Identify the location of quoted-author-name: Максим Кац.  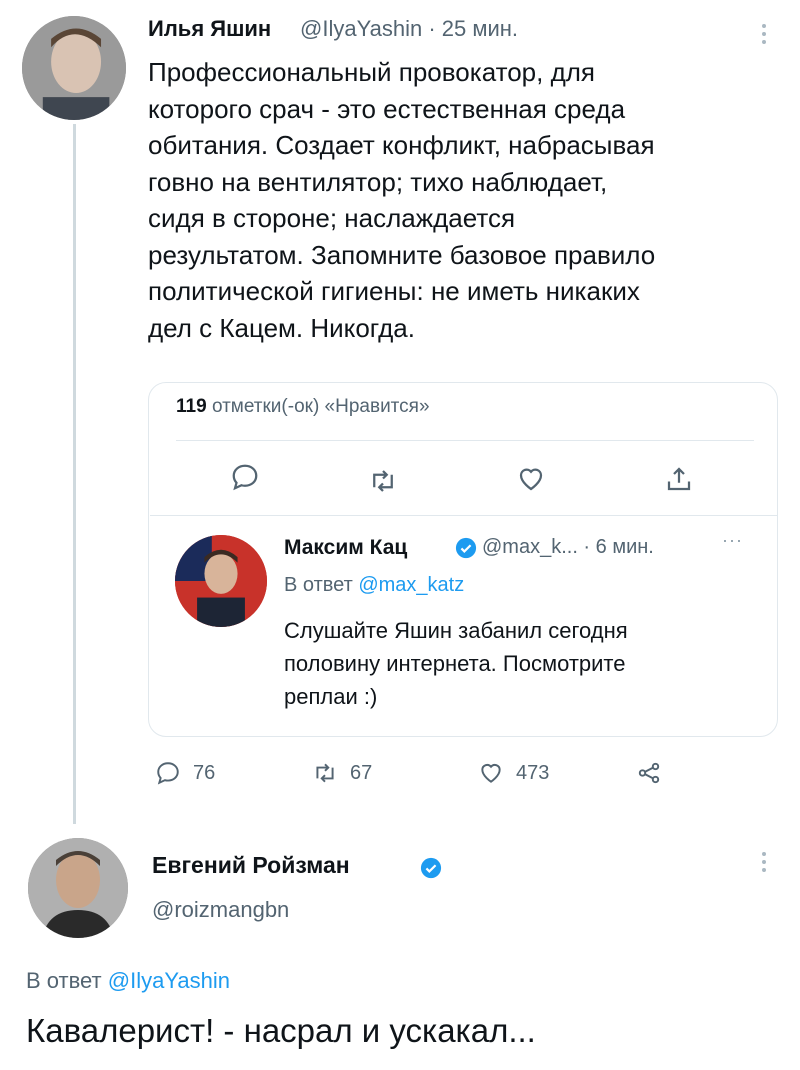
(345, 548).